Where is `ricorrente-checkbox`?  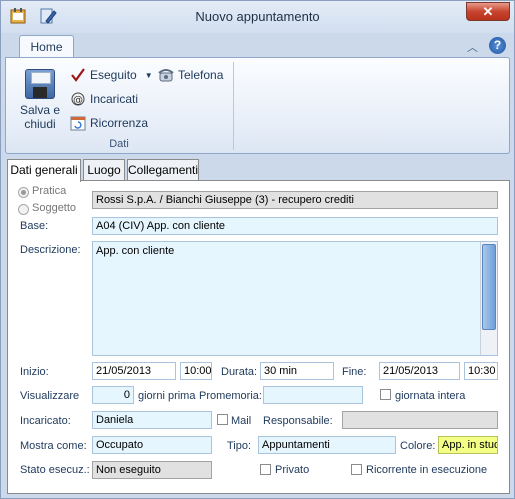
ricorrente-checkbox is located at coordinates (356, 469).